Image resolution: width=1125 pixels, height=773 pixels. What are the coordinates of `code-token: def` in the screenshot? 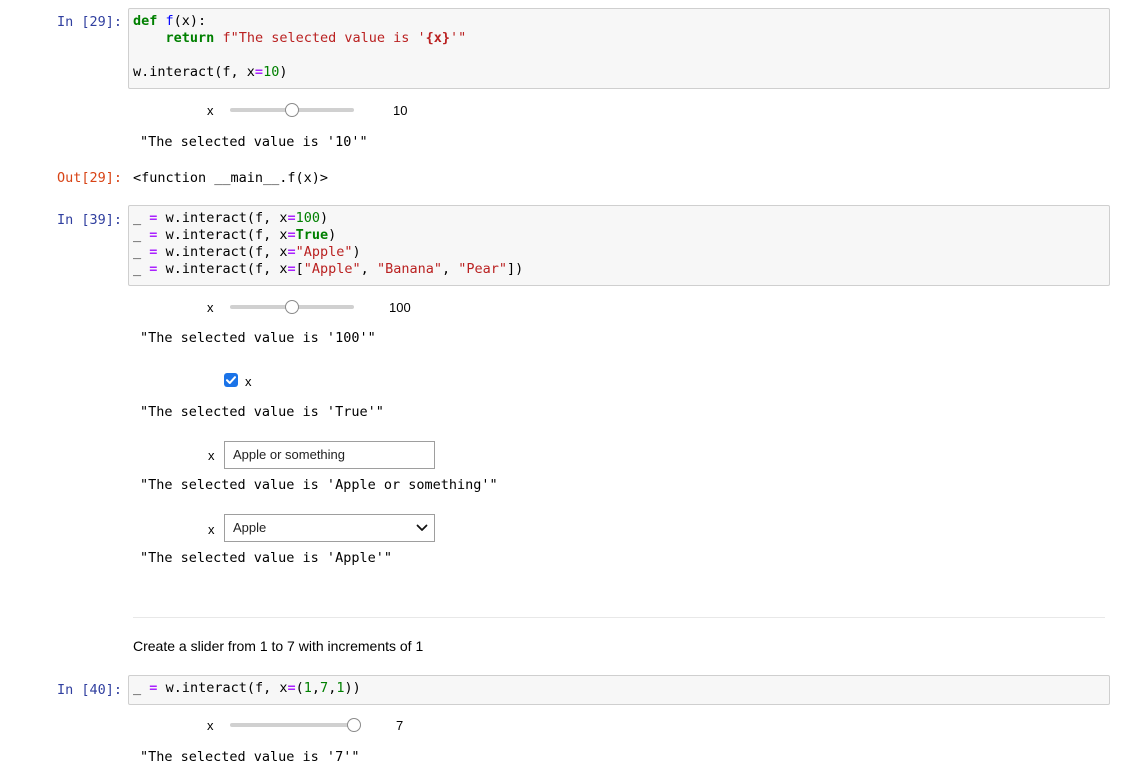 It's located at (145, 21).